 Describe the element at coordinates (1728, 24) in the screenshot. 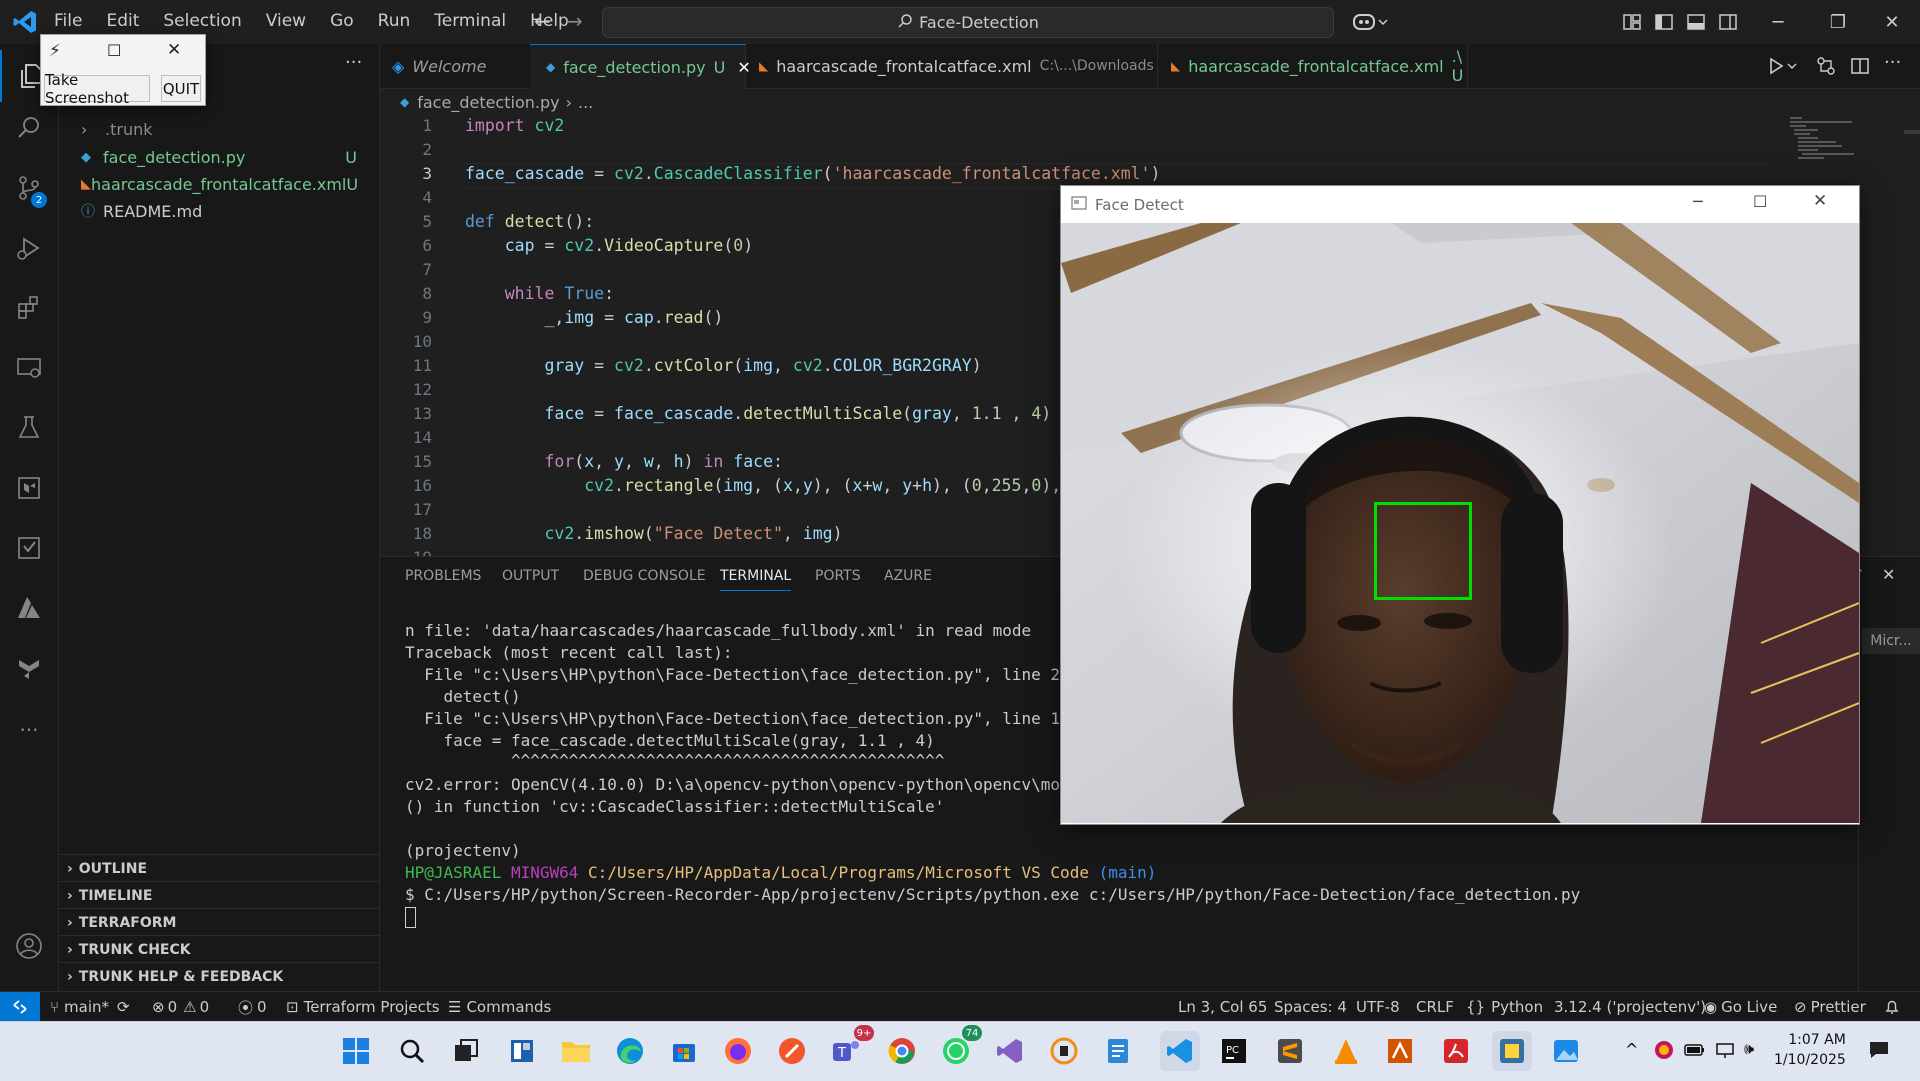

I see `toggle-secondary-sidebar-icon` at that location.